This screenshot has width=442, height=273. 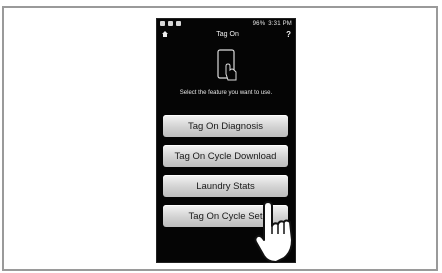 I want to click on pointing-hand-icon, so click(x=273, y=232).